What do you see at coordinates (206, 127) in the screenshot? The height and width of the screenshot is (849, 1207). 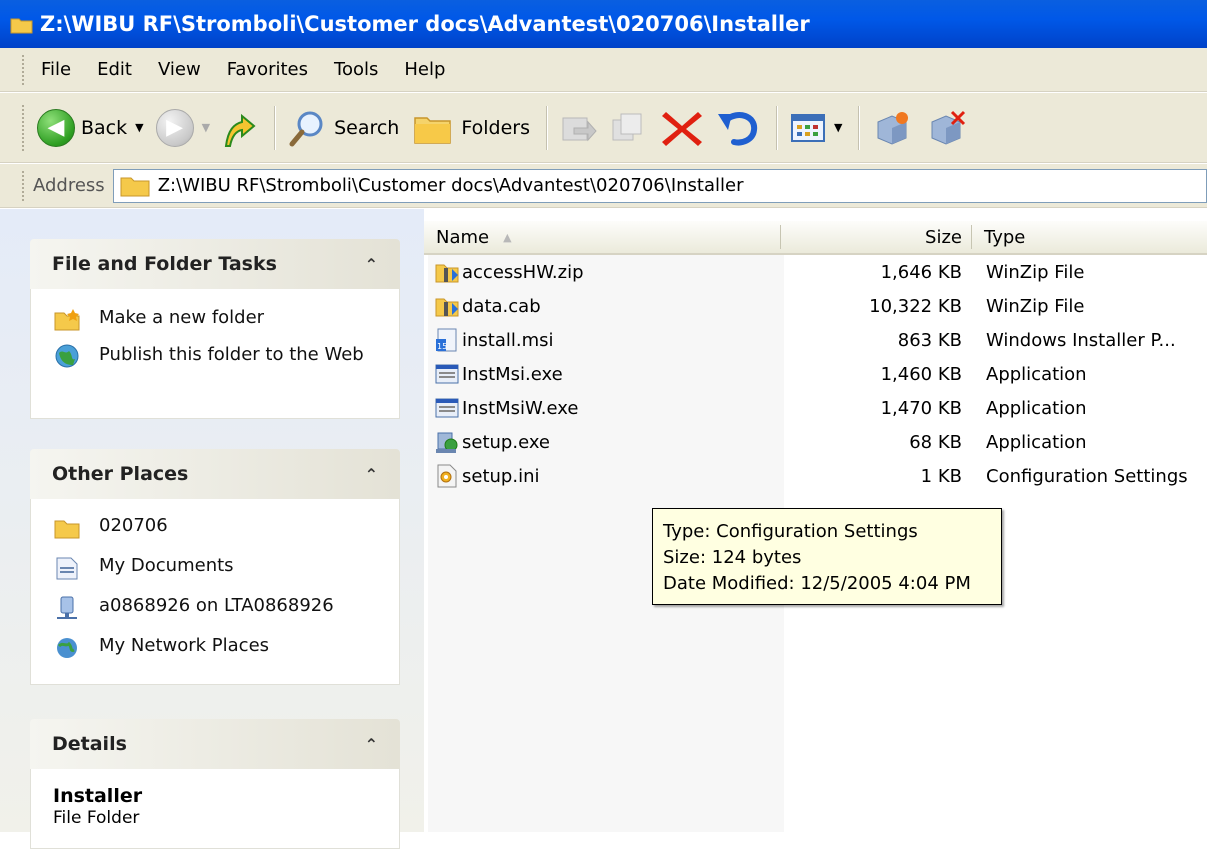 I see `forward-dropdown-icon: ▼` at bounding box center [206, 127].